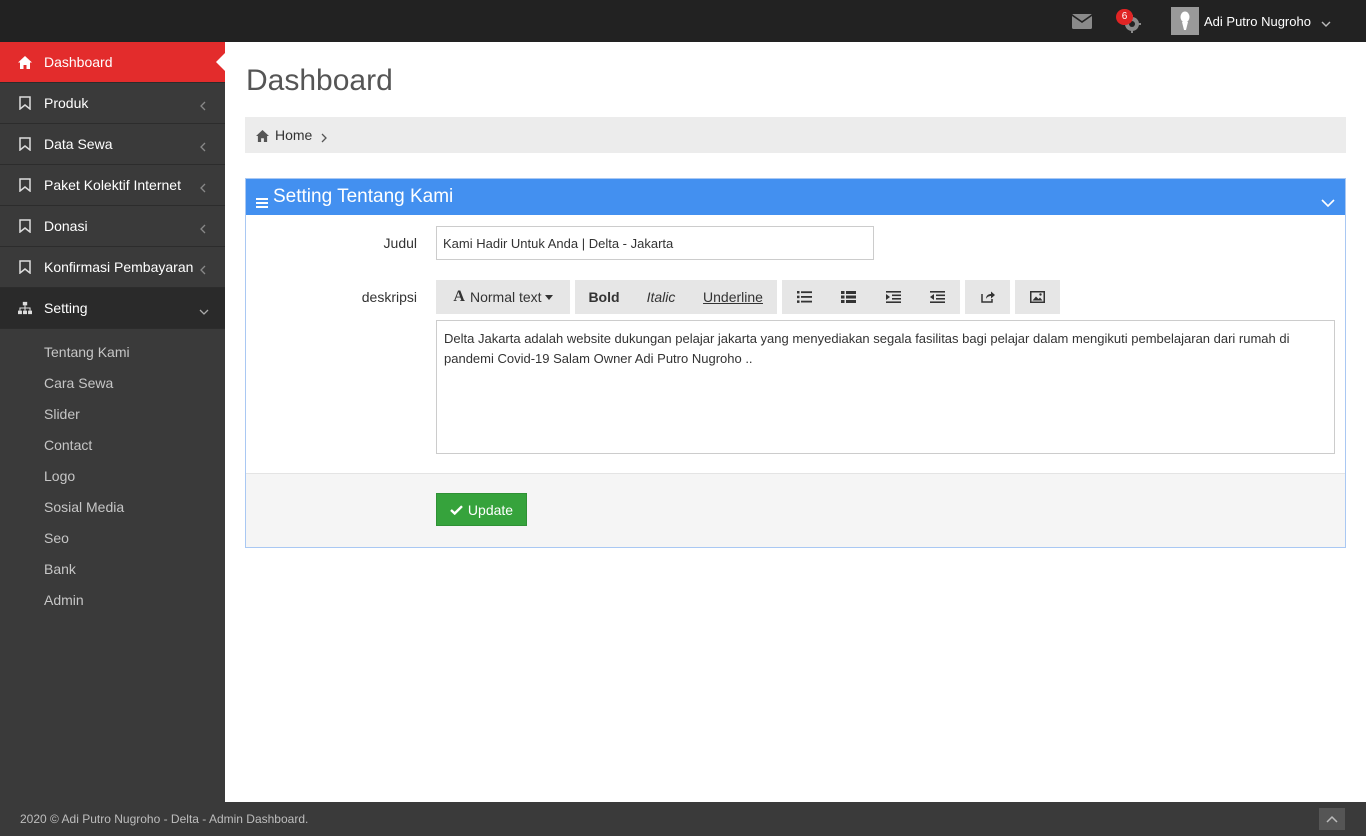 The height and width of the screenshot is (836, 1366). I want to click on toolbar-group-format: A Normal text, so click(503, 297).